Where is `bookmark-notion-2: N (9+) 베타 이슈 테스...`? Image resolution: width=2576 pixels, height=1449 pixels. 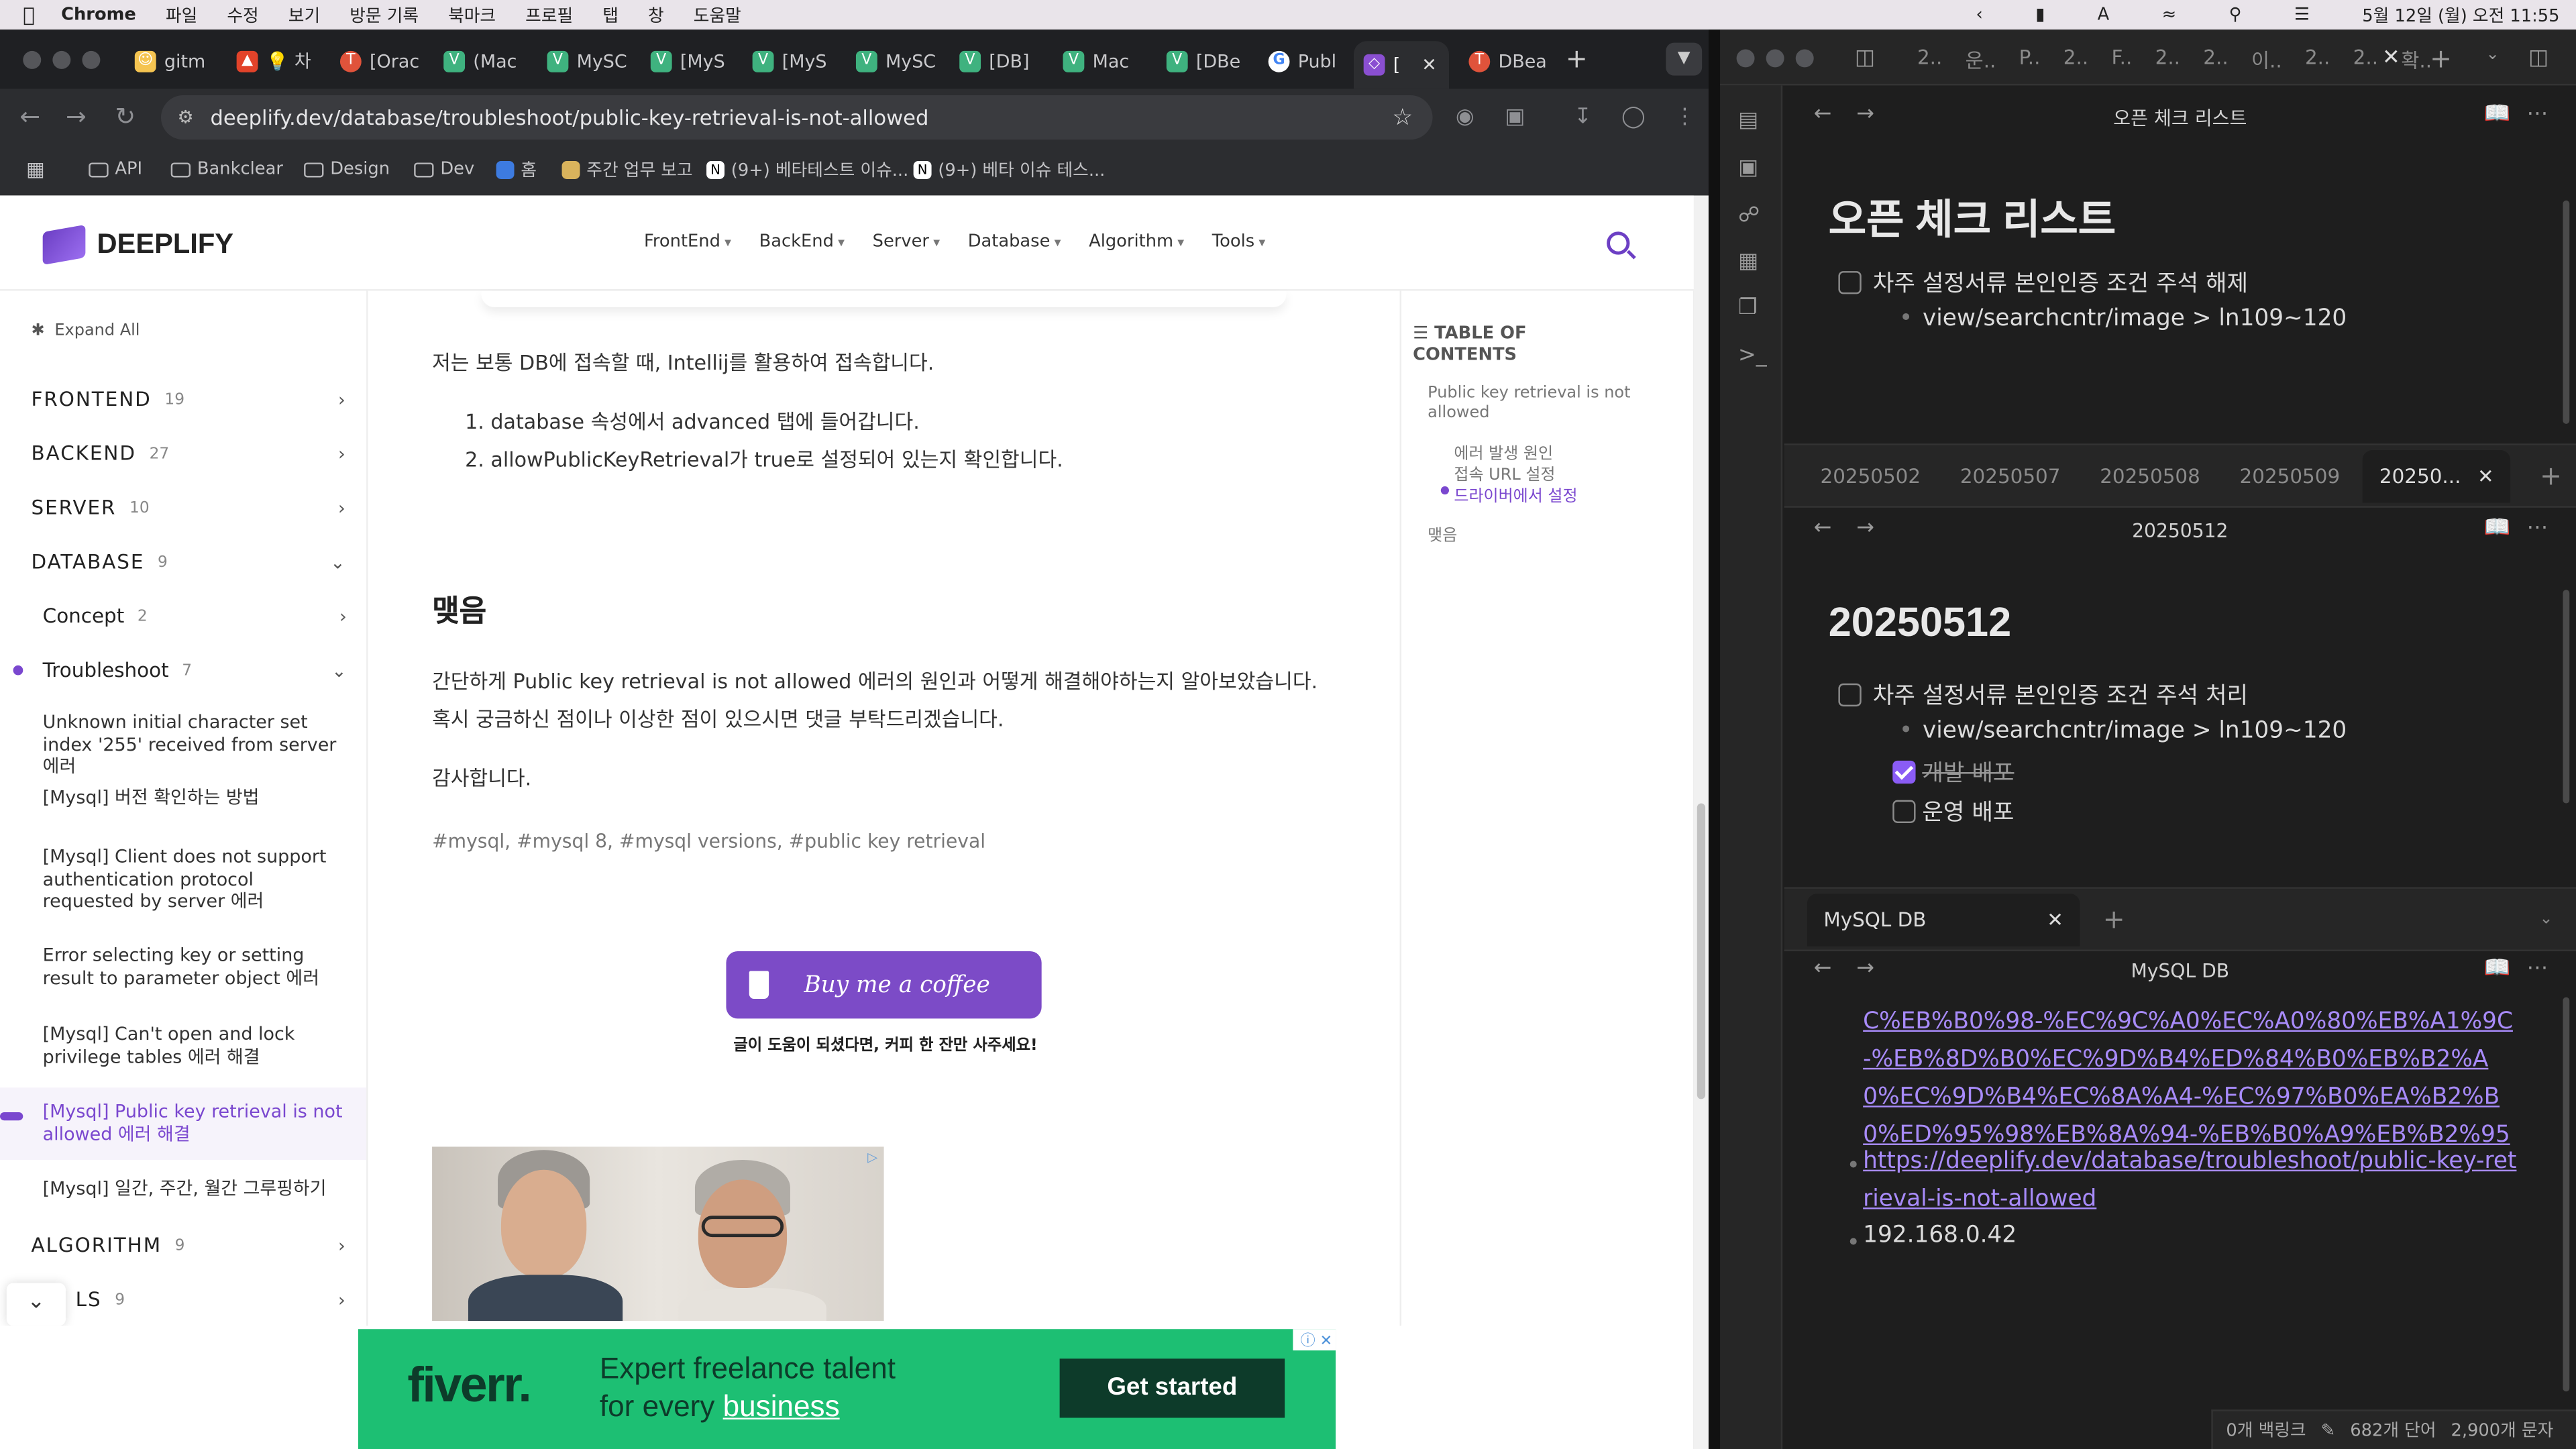 bookmark-notion-2: N (9+) 베타 이슈 테스... is located at coordinates (1009, 169).